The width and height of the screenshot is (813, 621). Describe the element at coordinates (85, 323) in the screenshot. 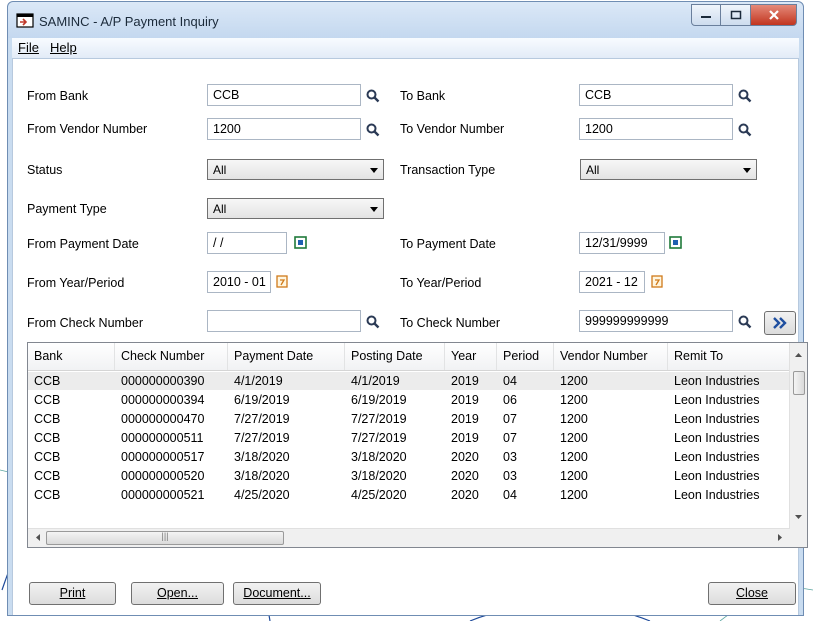

I see `from-check-label: From Check Number` at that location.